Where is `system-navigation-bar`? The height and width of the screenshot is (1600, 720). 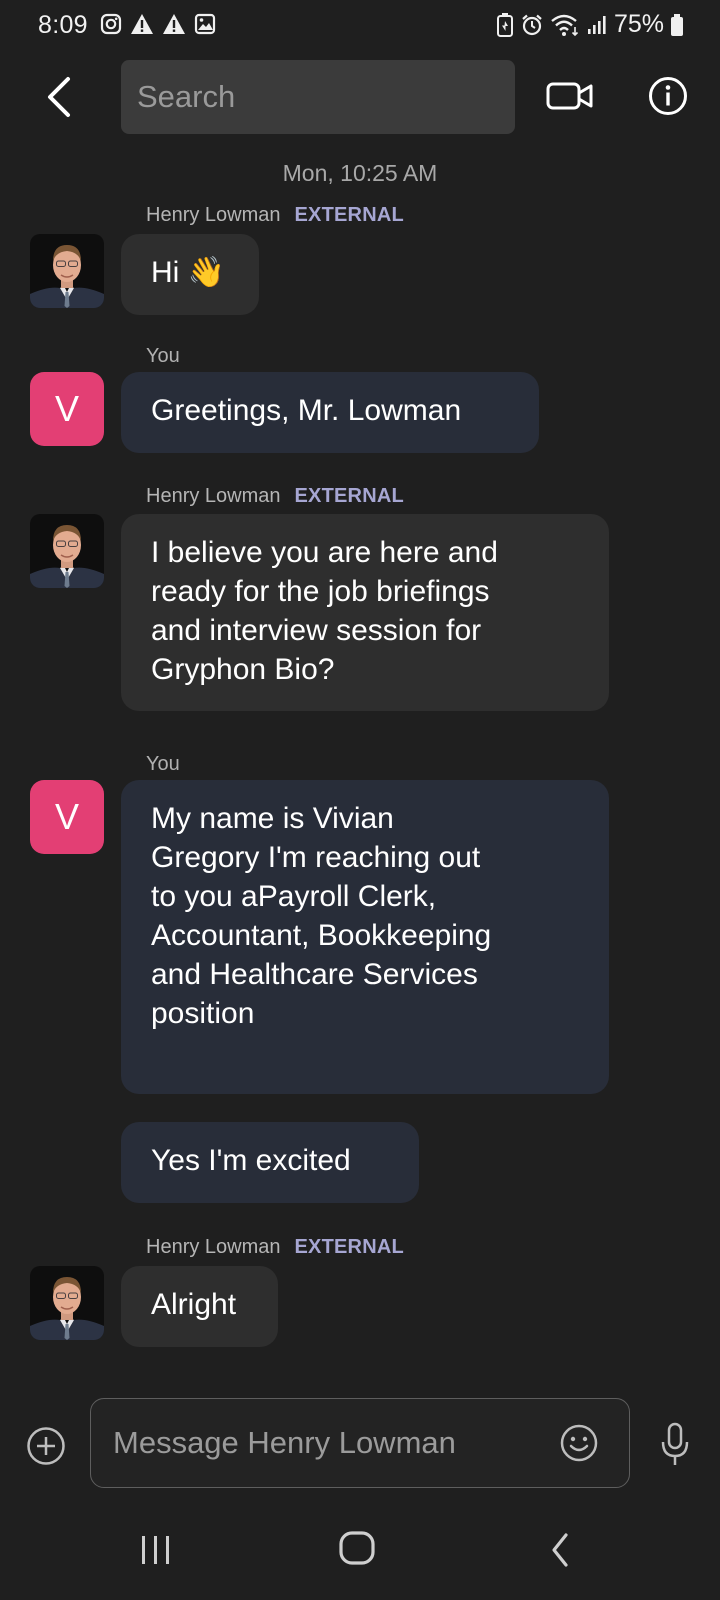
system-navigation-bar is located at coordinates (360, 1560).